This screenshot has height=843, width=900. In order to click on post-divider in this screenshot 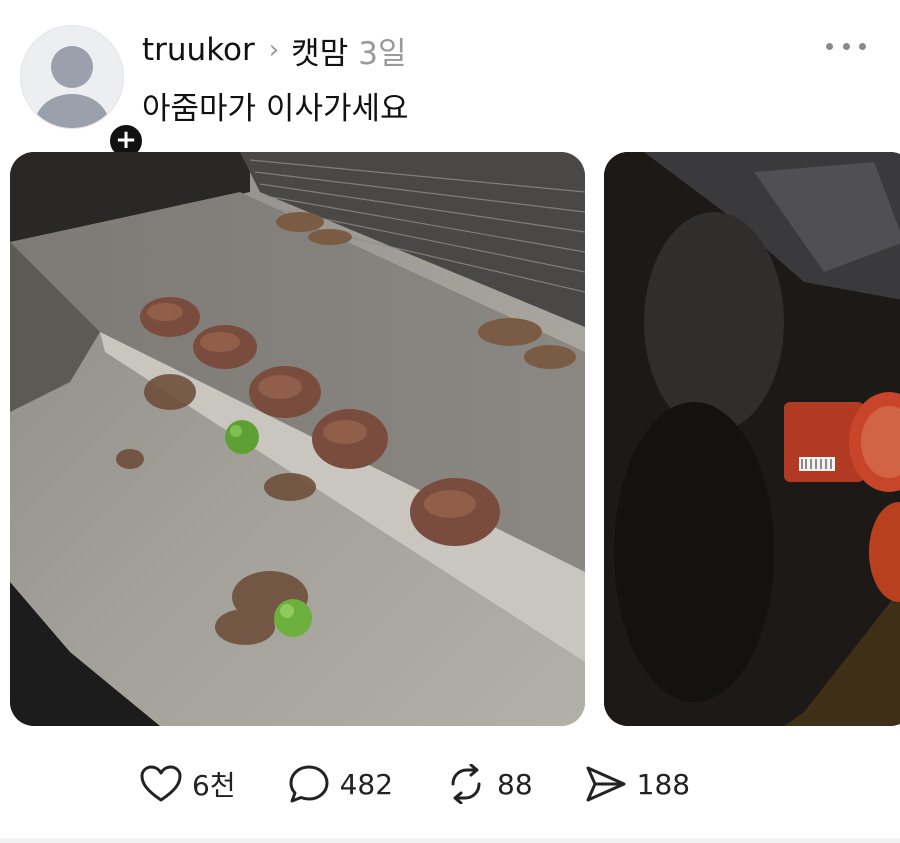, I will do `click(450, 840)`.